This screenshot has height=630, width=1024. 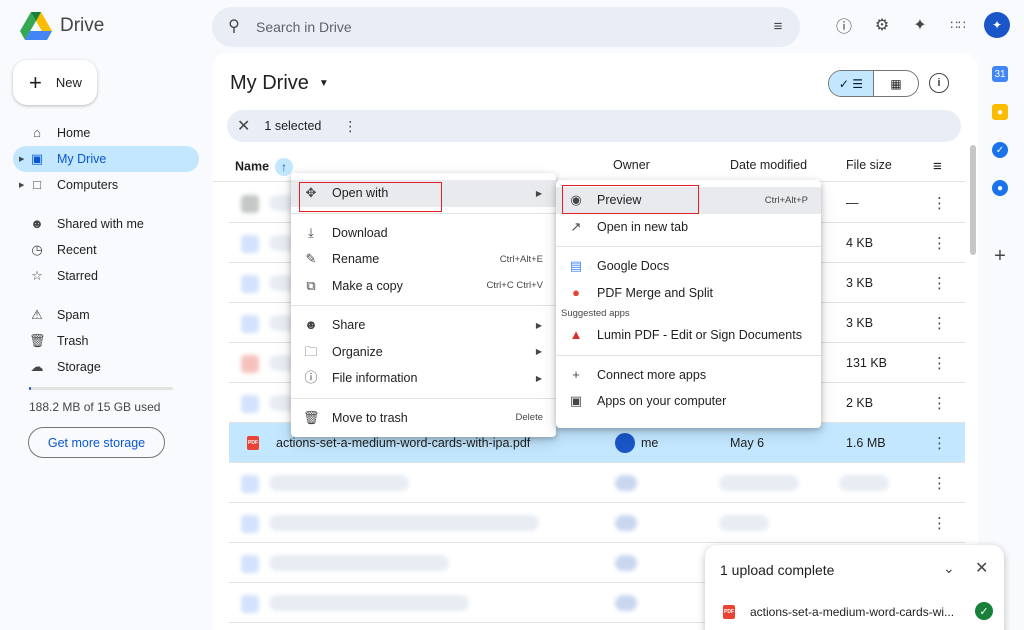 What do you see at coordinates (370, 417) in the screenshot?
I see `menu-item-label: Move to trash` at bounding box center [370, 417].